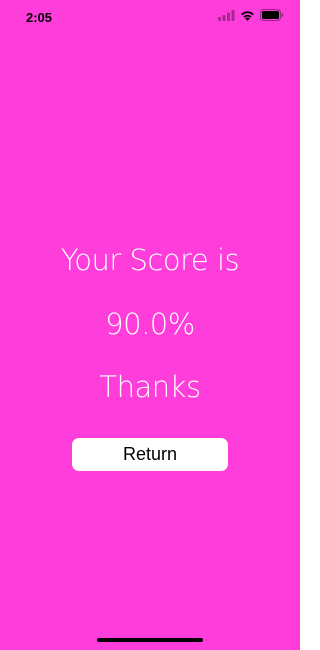  I want to click on score-title: Your Score is, so click(150, 260).